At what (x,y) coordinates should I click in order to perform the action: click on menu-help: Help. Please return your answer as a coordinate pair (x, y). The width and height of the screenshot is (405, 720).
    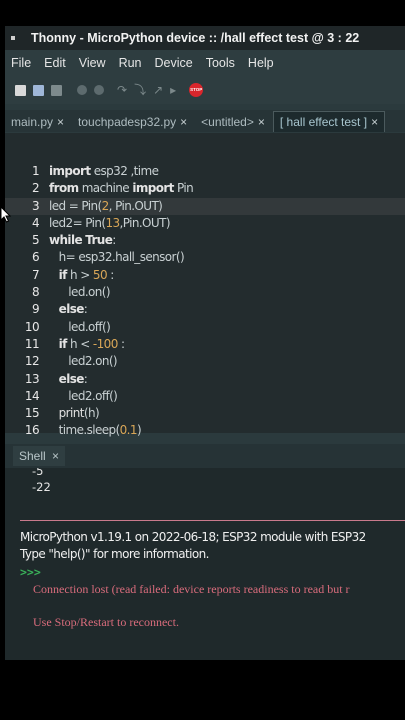
    Looking at the image, I should click on (261, 63).